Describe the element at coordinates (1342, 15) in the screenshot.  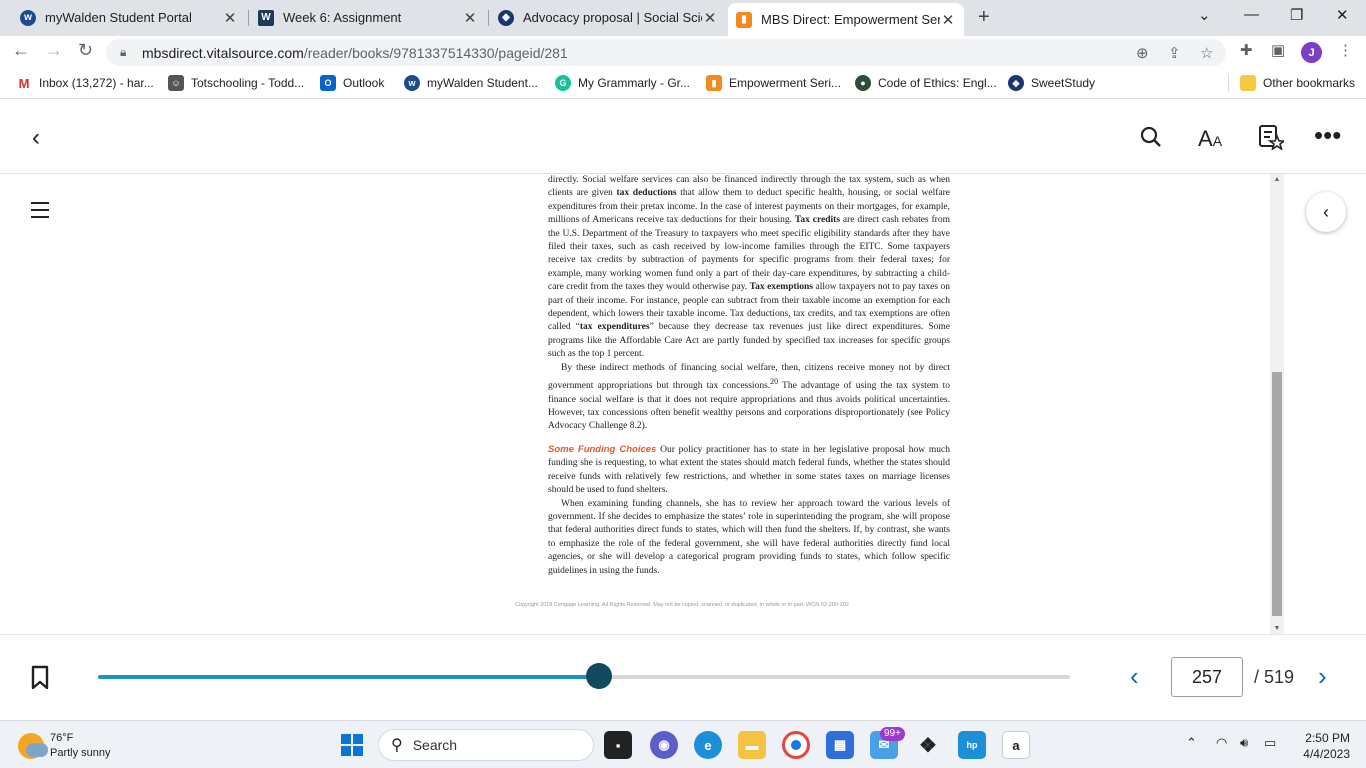
I see `window-close-icon: ✕` at that location.